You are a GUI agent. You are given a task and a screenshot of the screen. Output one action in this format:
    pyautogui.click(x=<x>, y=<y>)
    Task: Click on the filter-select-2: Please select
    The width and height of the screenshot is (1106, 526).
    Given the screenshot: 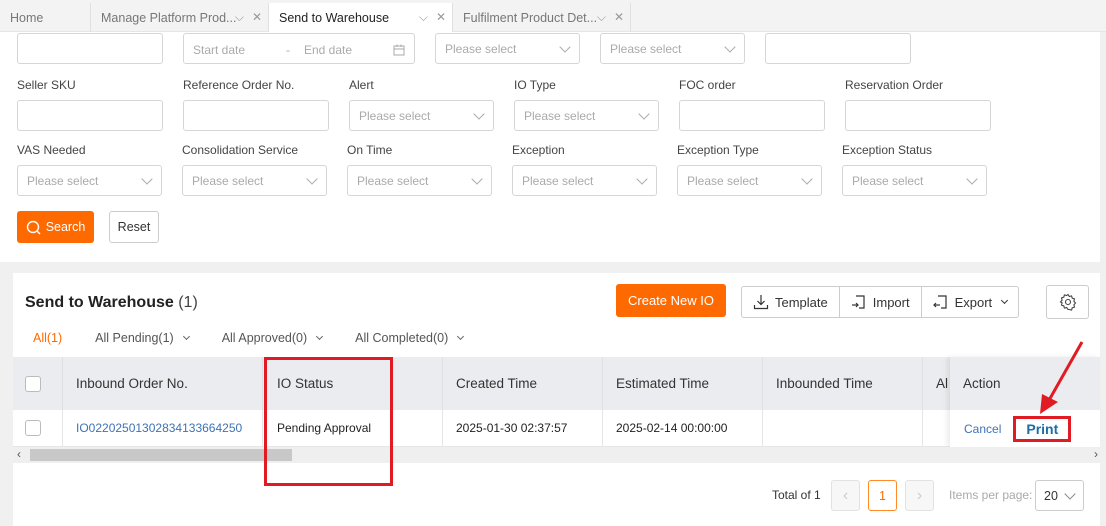 What is the action you would take?
    pyautogui.click(x=672, y=48)
    